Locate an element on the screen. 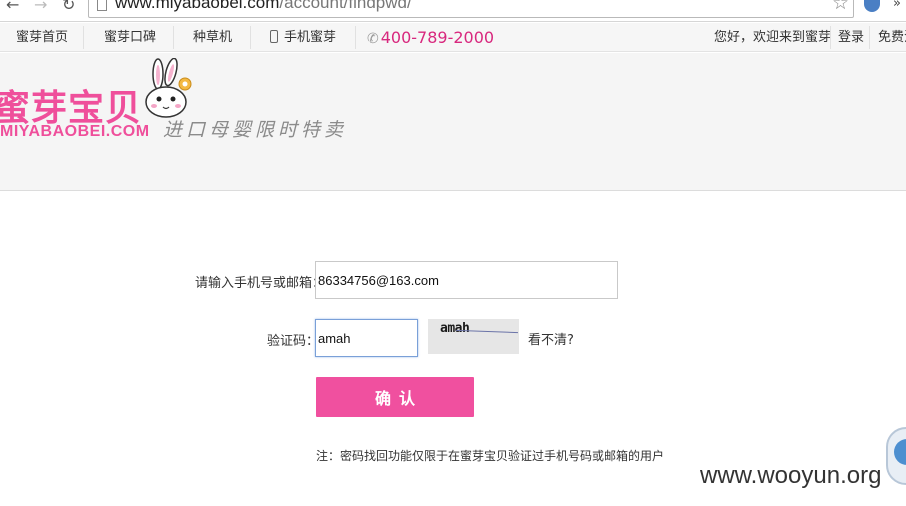 The image size is (906, 506). address-url: www.miyabaobei.com/account/findpwd/ is located at coordinates (263, 5).